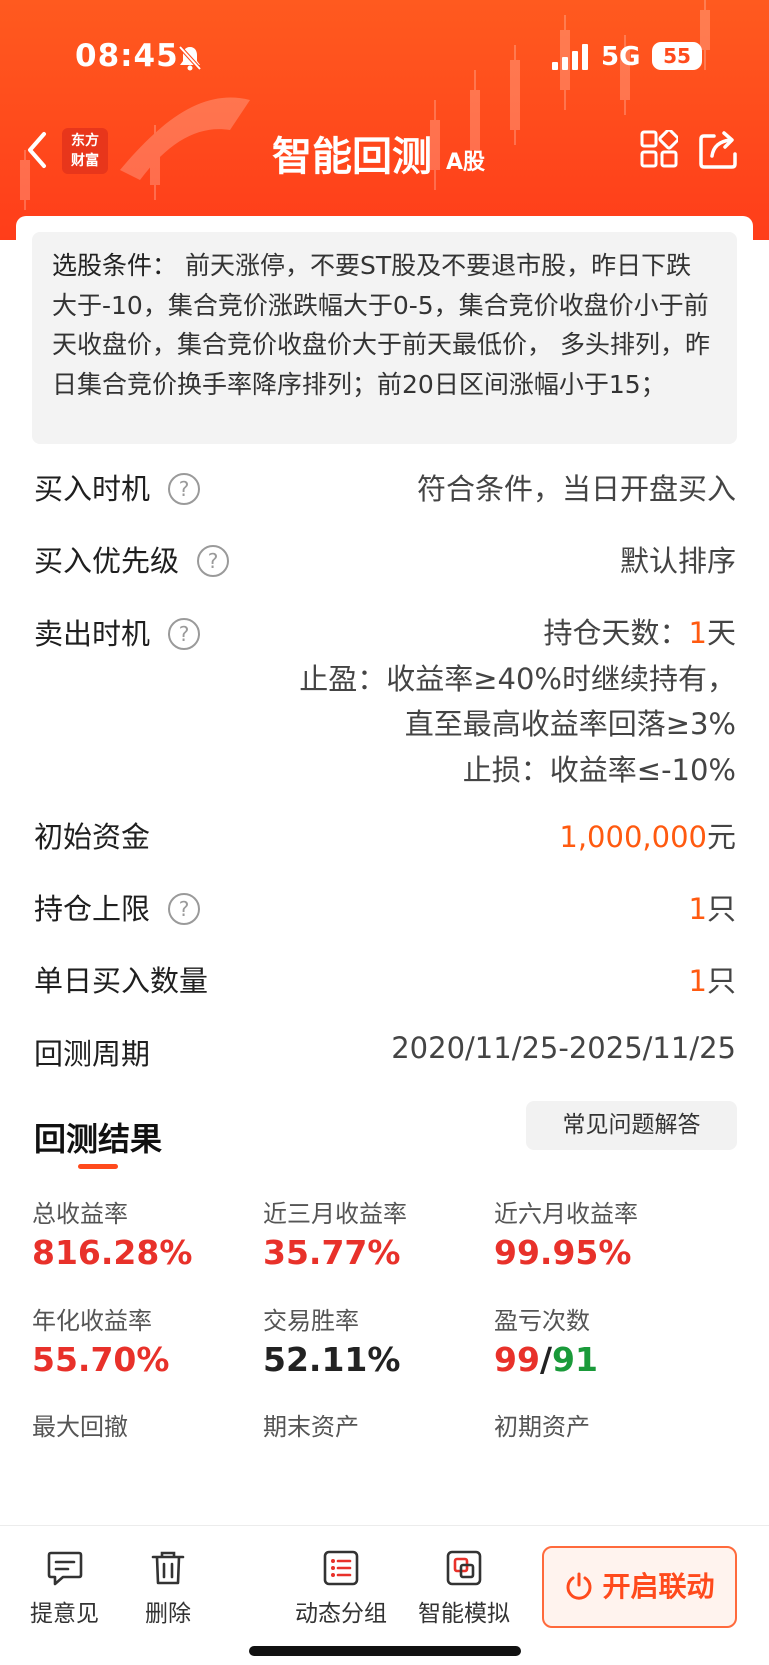  Describe the element at coordinates (107, 561) in the screenshot. I see `buy-priority-label: 买入优先级` at that location.